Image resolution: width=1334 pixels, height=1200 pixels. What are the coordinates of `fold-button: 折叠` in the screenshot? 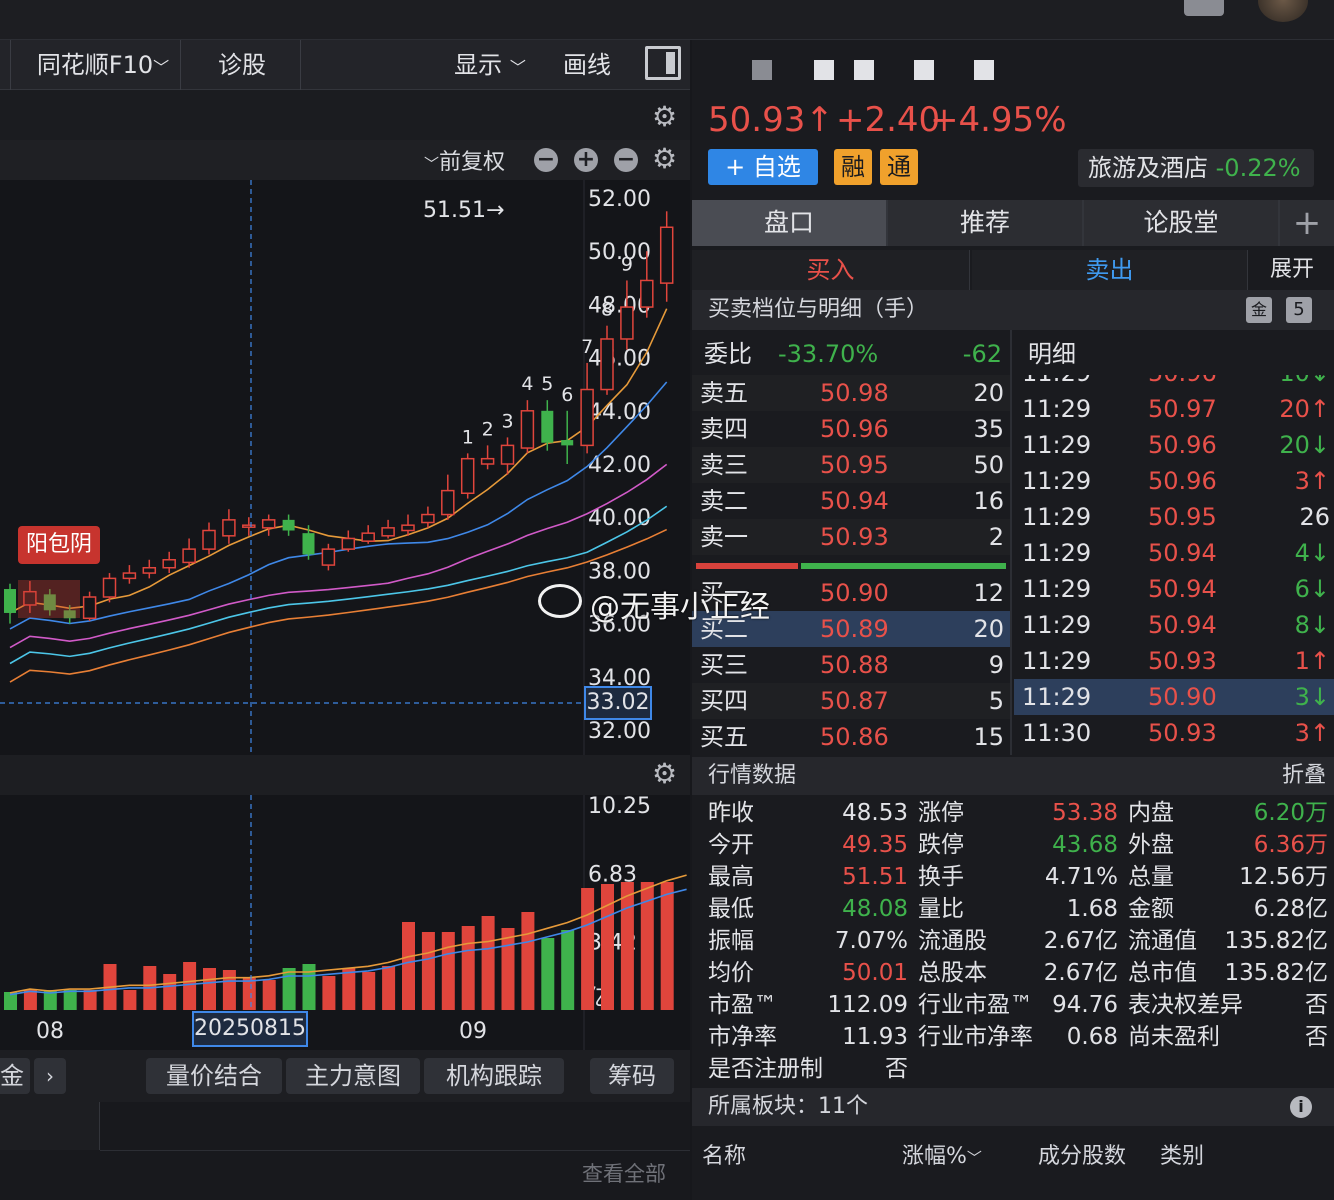 It's located at (1304, 776).